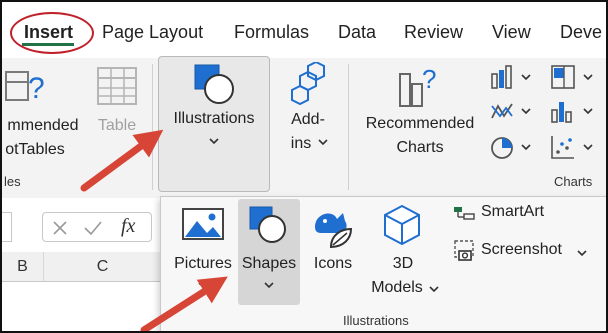 This screenshot has width=608, height=333. I want to click on smartart-button: SmartArt, so click(513, 214).